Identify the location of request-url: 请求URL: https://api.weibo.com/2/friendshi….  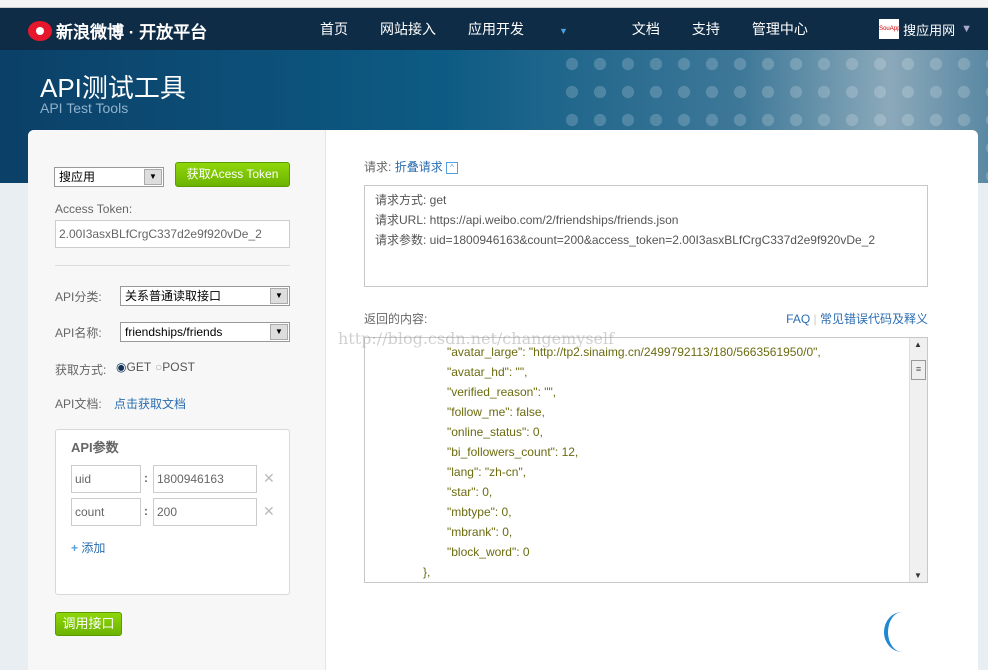
(527, 220).